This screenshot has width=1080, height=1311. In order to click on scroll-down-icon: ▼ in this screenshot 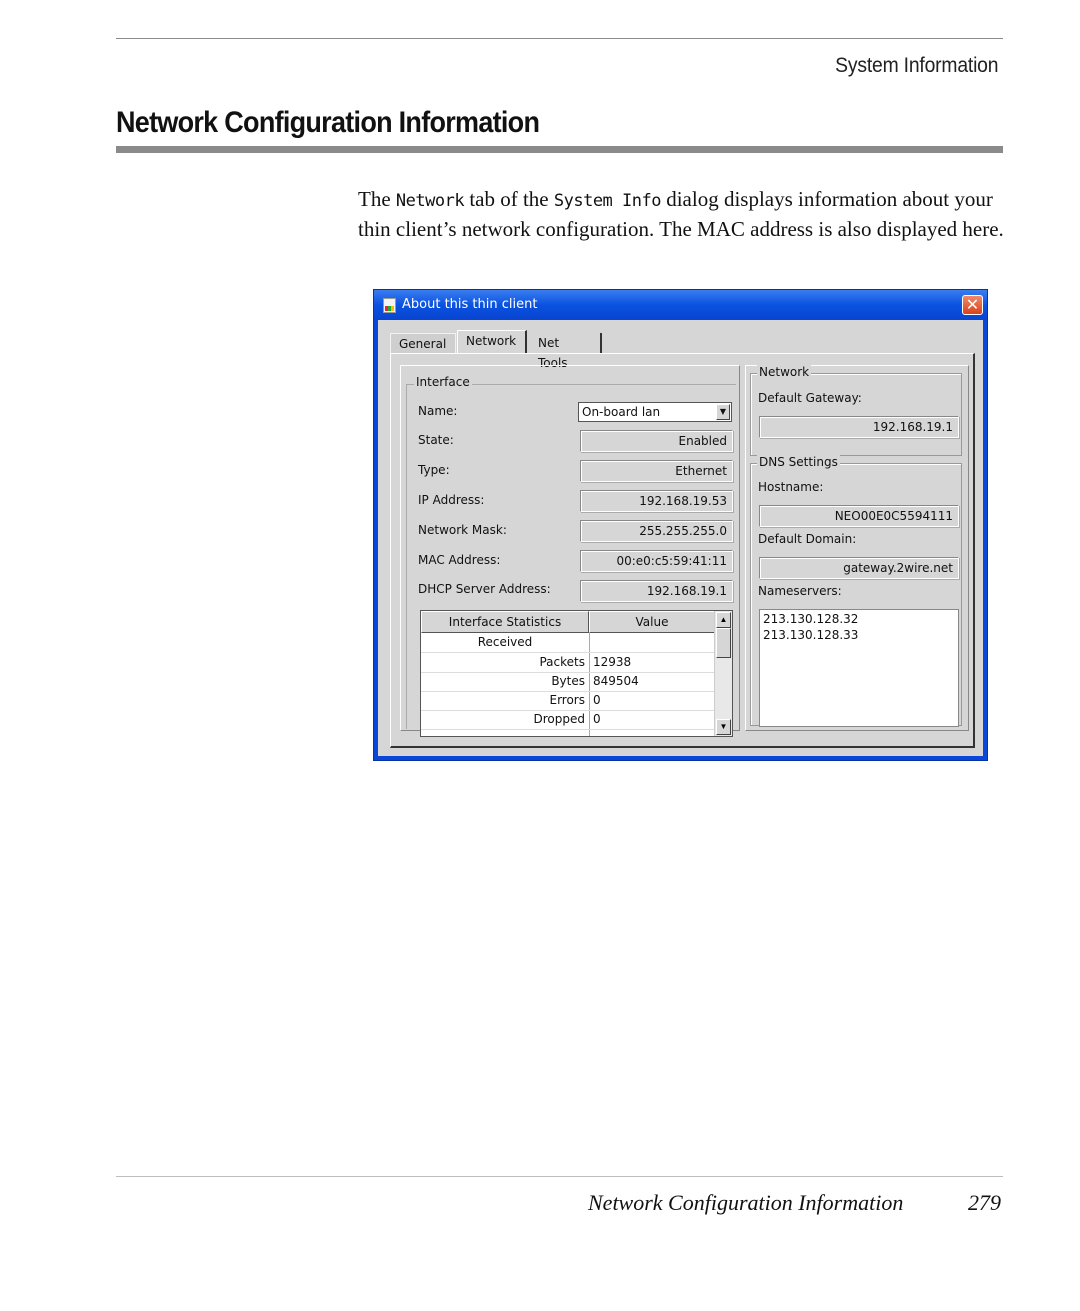, I will do `click(723, 727)`.